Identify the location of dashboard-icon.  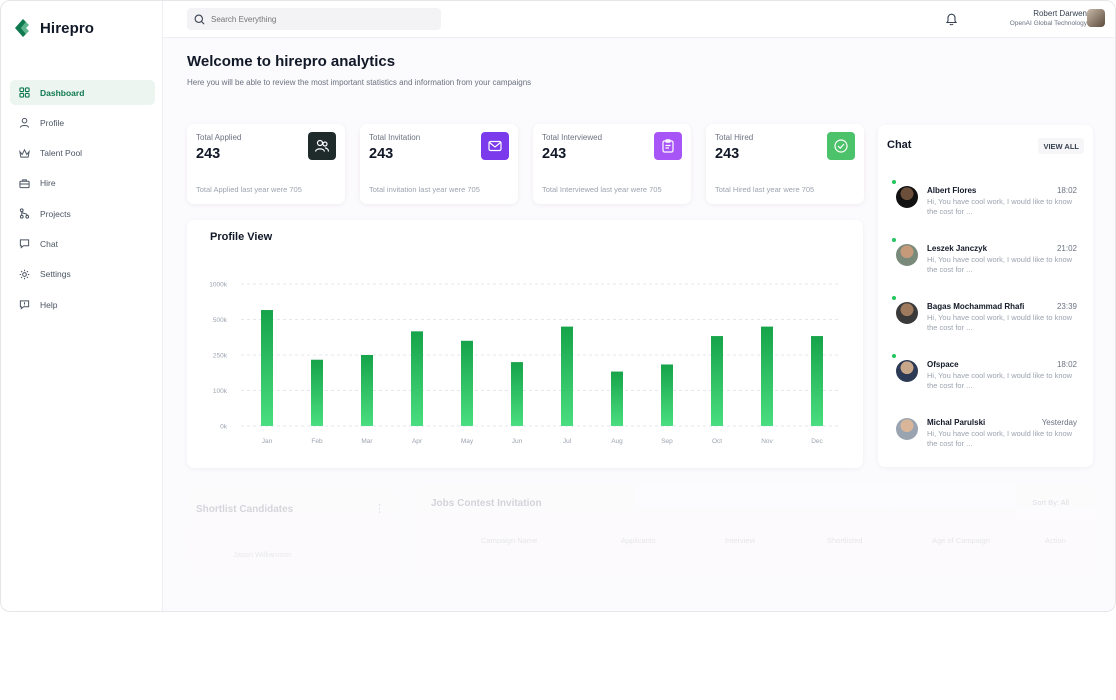
(24, 92).